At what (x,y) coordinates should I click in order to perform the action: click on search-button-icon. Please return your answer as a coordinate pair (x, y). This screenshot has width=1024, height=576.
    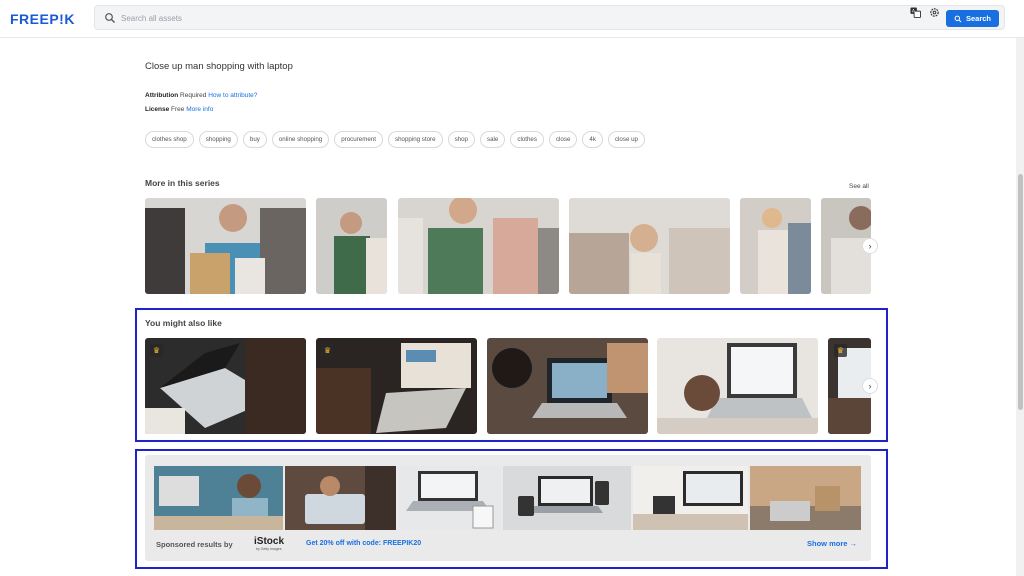
    Looking at the image, I should click on (958, 18).